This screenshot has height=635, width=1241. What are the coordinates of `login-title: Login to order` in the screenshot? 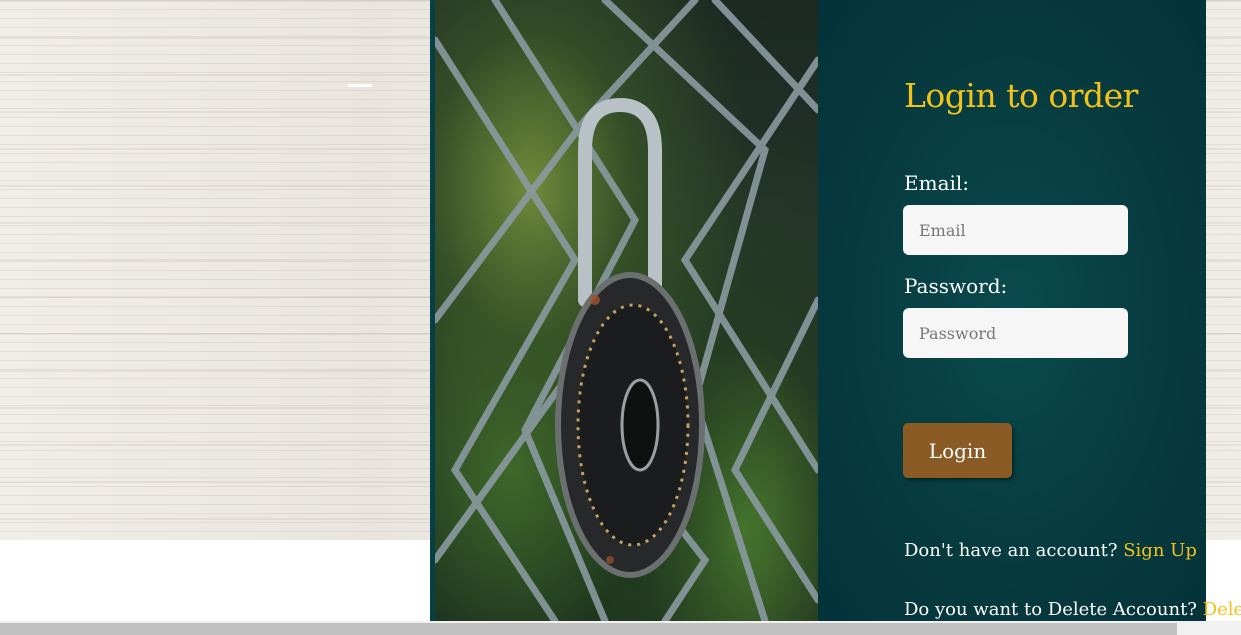 It's located at (1021, 95).